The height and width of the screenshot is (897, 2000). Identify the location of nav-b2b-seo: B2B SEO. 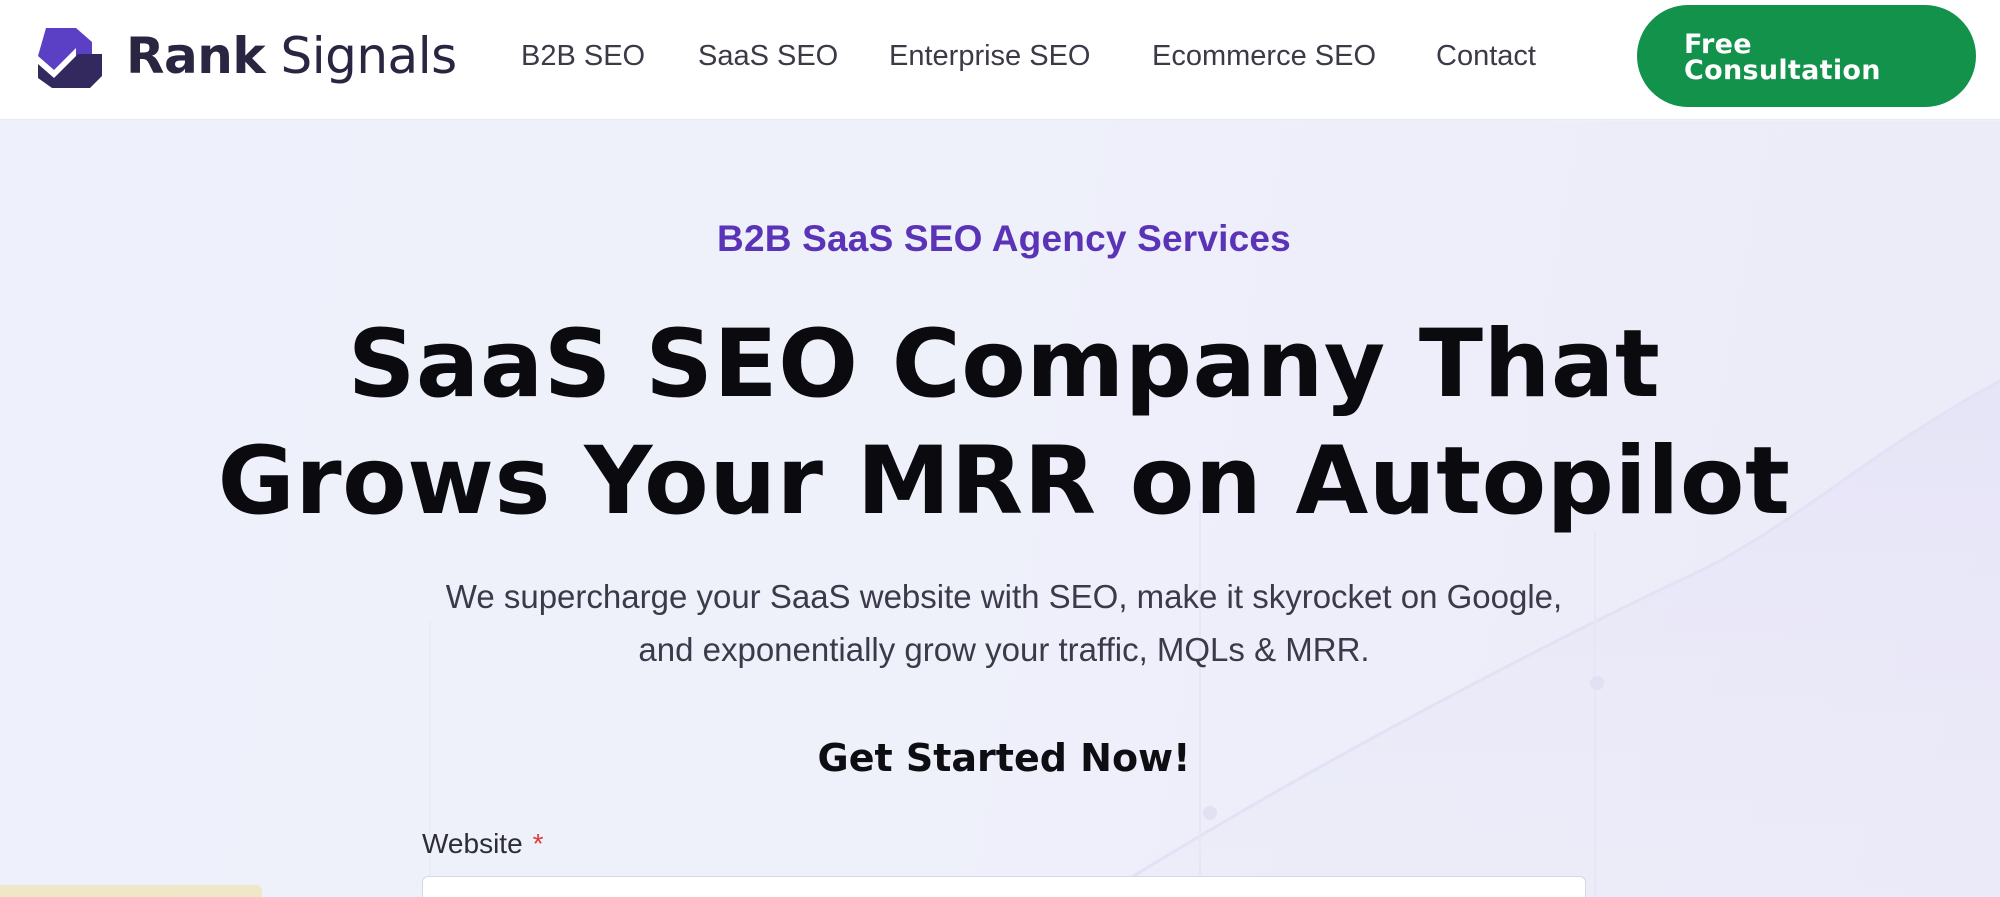
(583, 56).